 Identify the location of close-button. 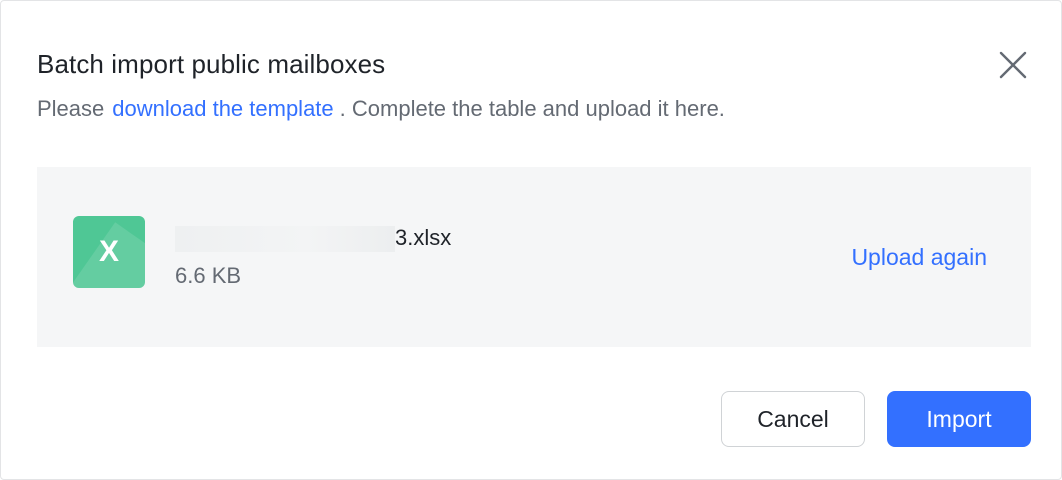
(1013, 65).